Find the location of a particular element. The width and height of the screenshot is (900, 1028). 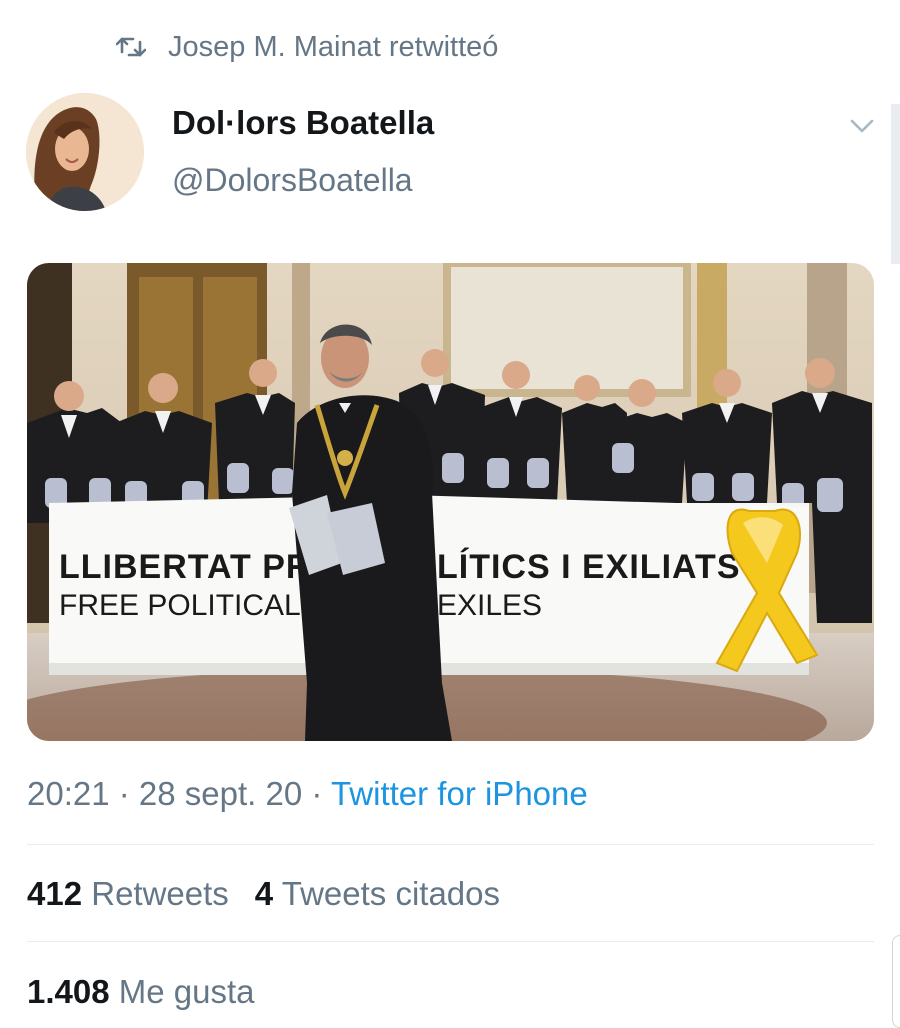

tweet-source-link: Twitter for iPhone is located at coordinates (459, 793).